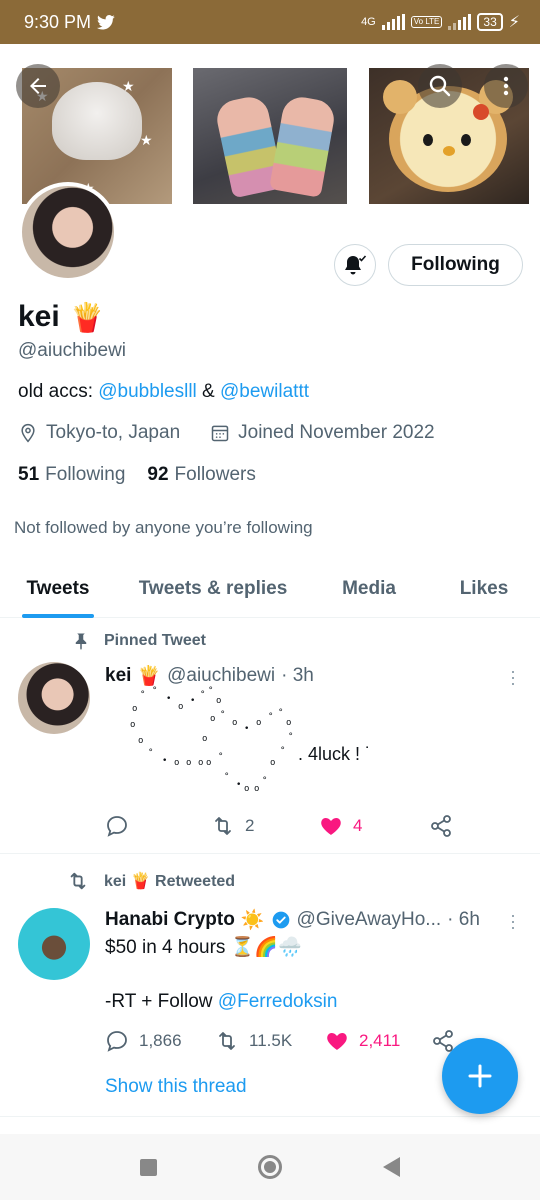 The height and width of the screenshot is (1200, 540). Describe the element at coordinates (292, 920) in the screenshot. I see `tweet-header-hanabi: Hanabi Crypto ☀️ @GiveAwayHo... · 6h` at that location.